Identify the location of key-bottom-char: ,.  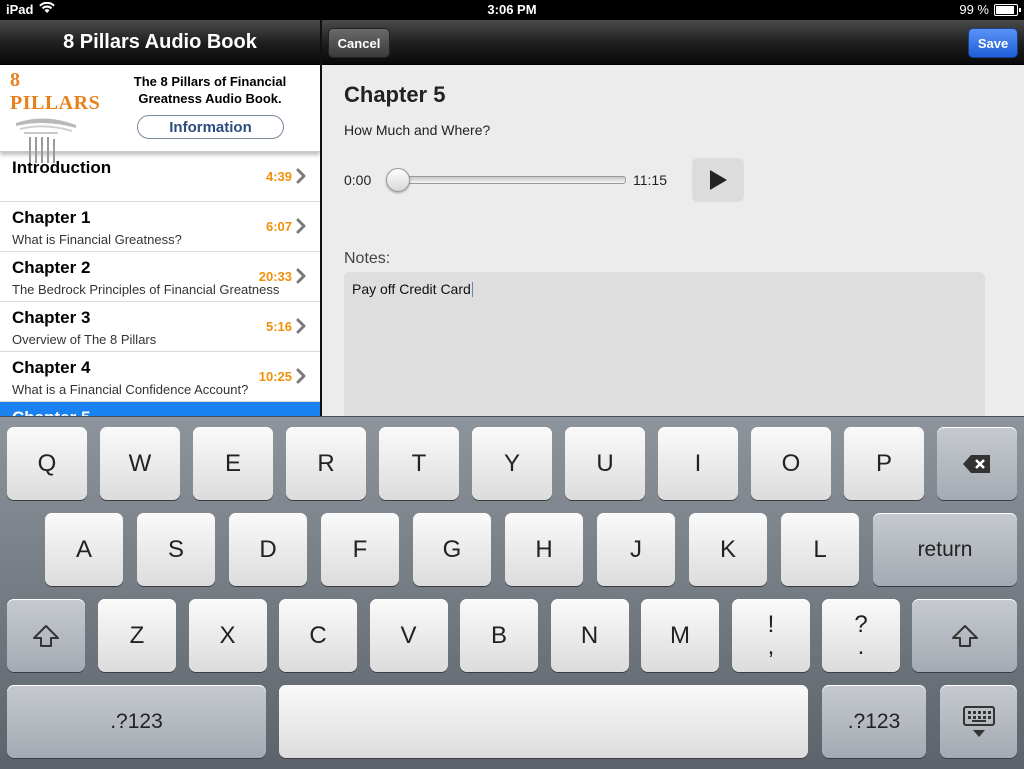
(771, 646).